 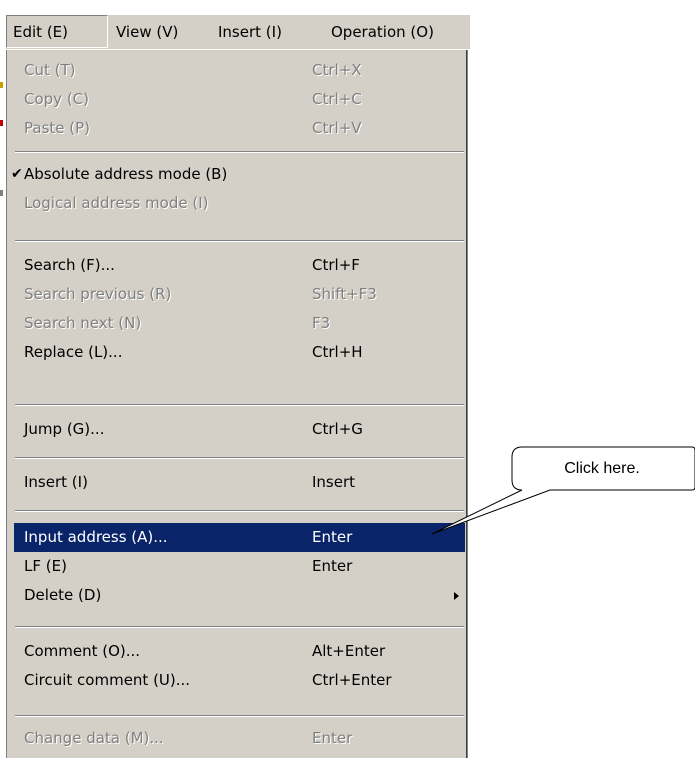 What do you see at coordinates (56, 99) in the screenshot?
I see `menu-item-label: Copy (C)` at bounding box center [56, 99].